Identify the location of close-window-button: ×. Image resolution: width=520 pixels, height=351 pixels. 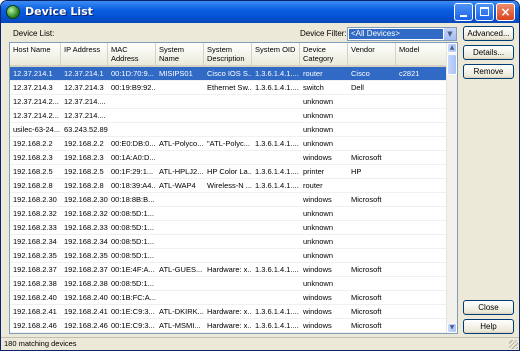
(505, 12).